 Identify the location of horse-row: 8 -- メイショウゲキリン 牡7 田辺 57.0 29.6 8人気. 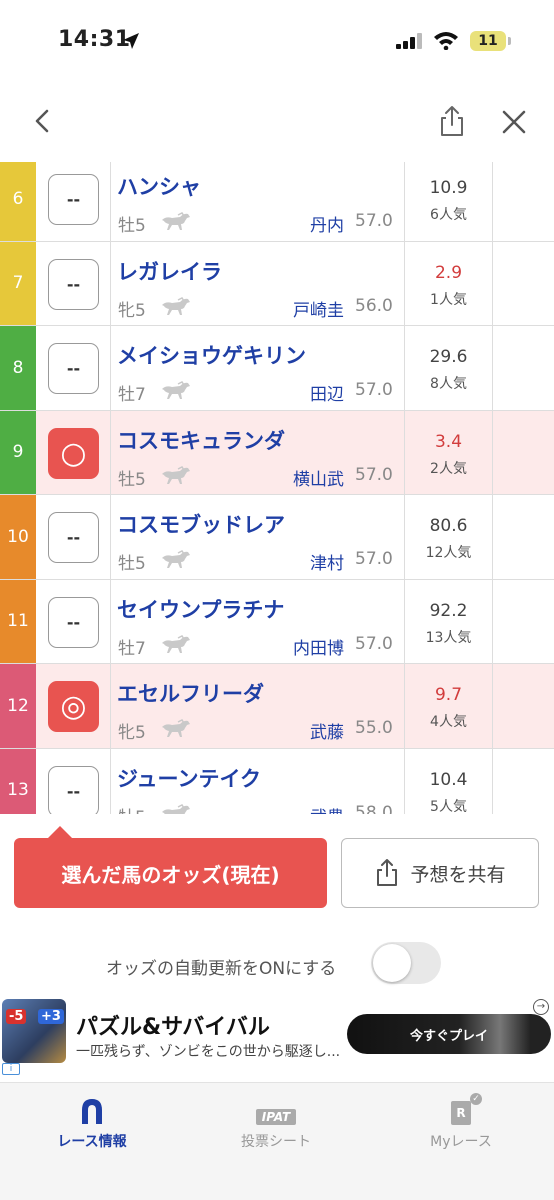
(277, 368).